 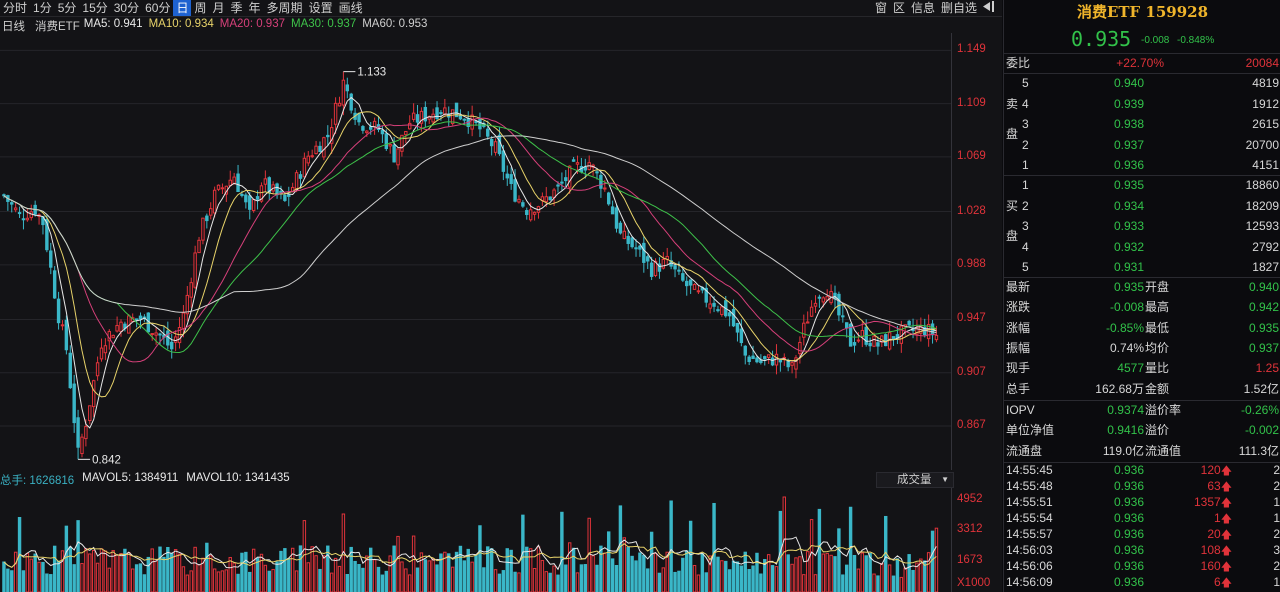 I want to click on toolbar-button-0: 窗, so click(x=881, y=8).